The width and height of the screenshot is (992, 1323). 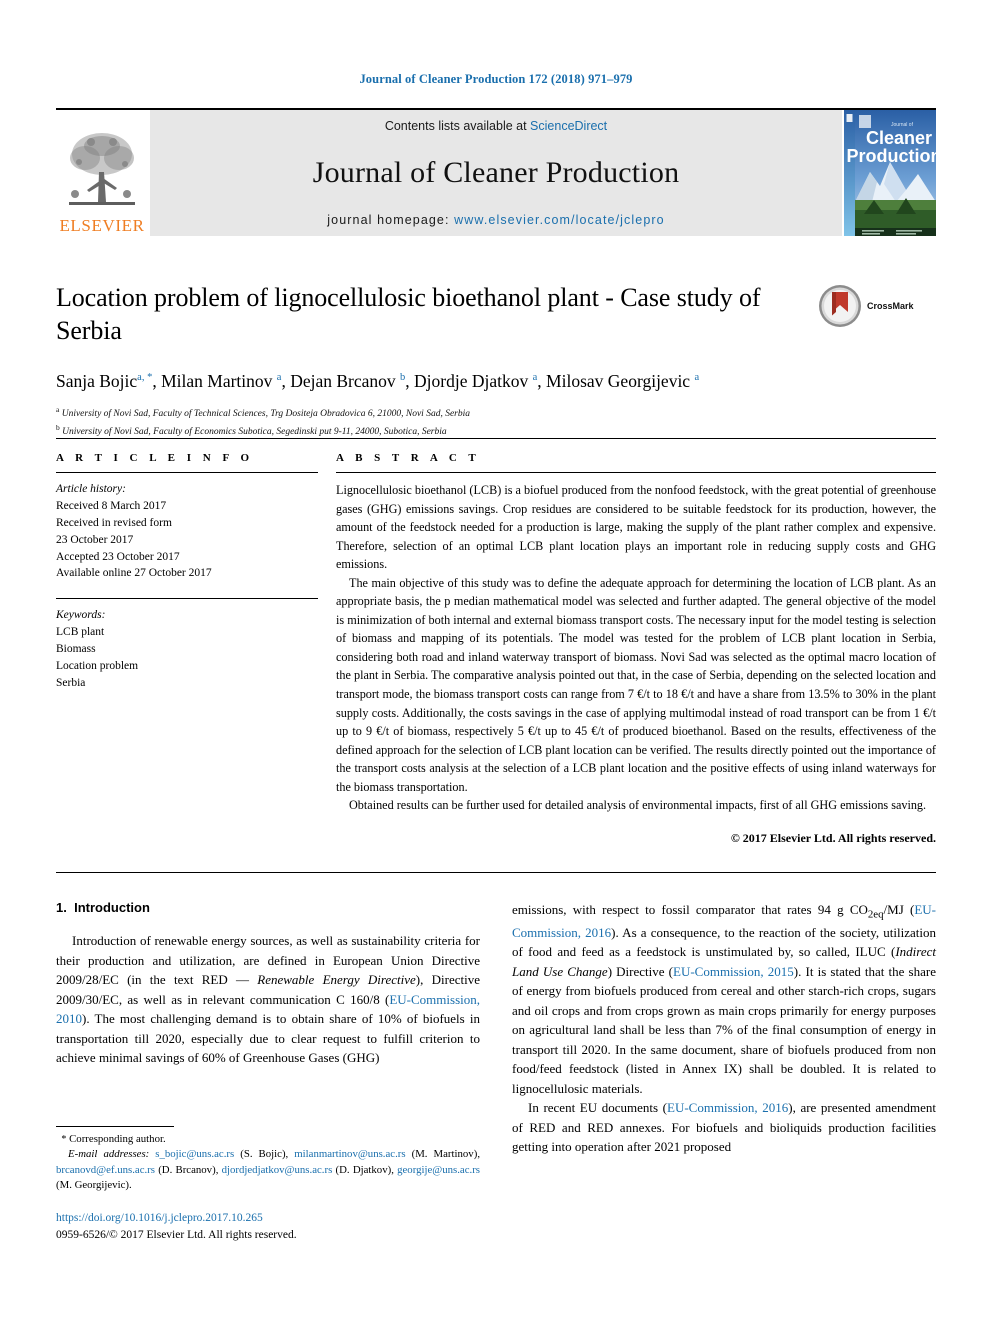 I want to click on elsevier-wordmark: ELSEVIER, so click(x=102, y=225).